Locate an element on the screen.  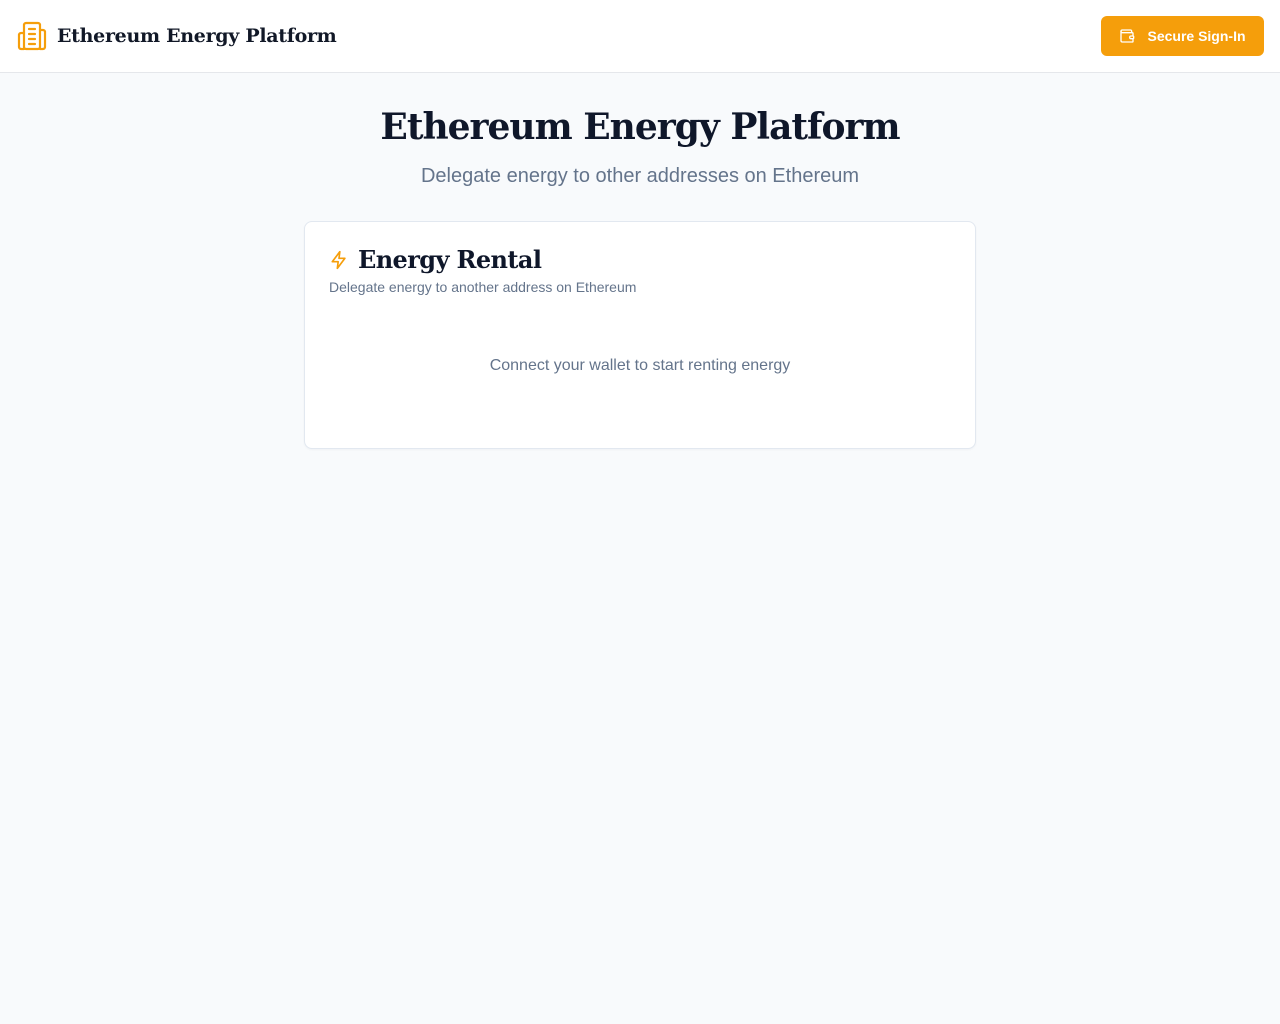
secure-sign-in-button: Secure Sign-In is located at coordinates (1182, 36).